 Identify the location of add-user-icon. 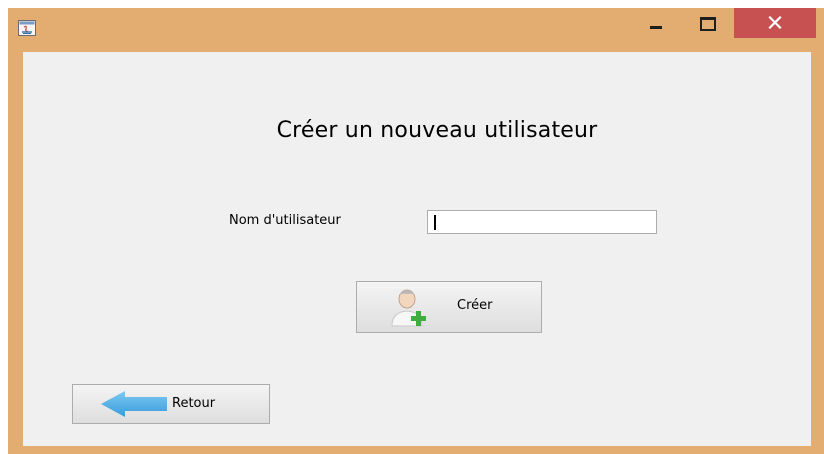
(411, 310).